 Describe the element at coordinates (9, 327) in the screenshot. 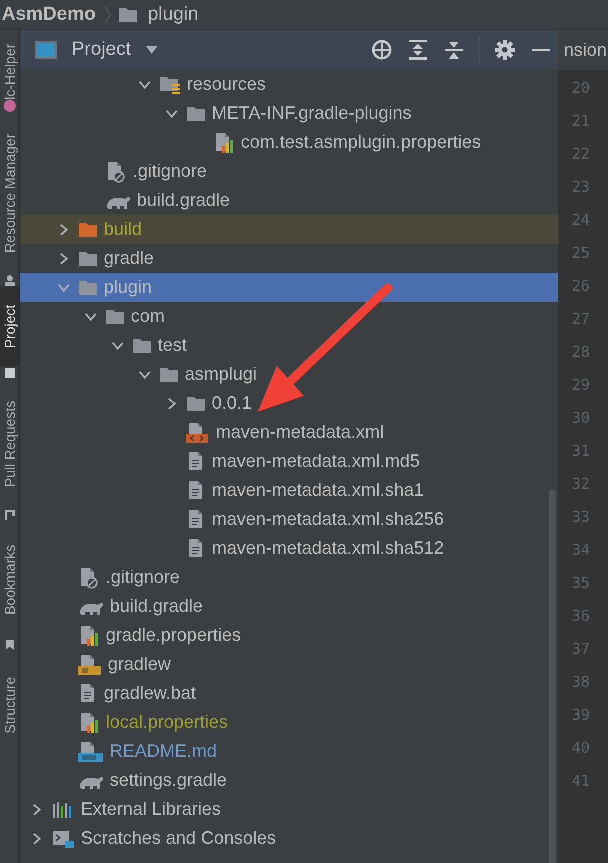

I see `tool-window-tab: Project` at that location.